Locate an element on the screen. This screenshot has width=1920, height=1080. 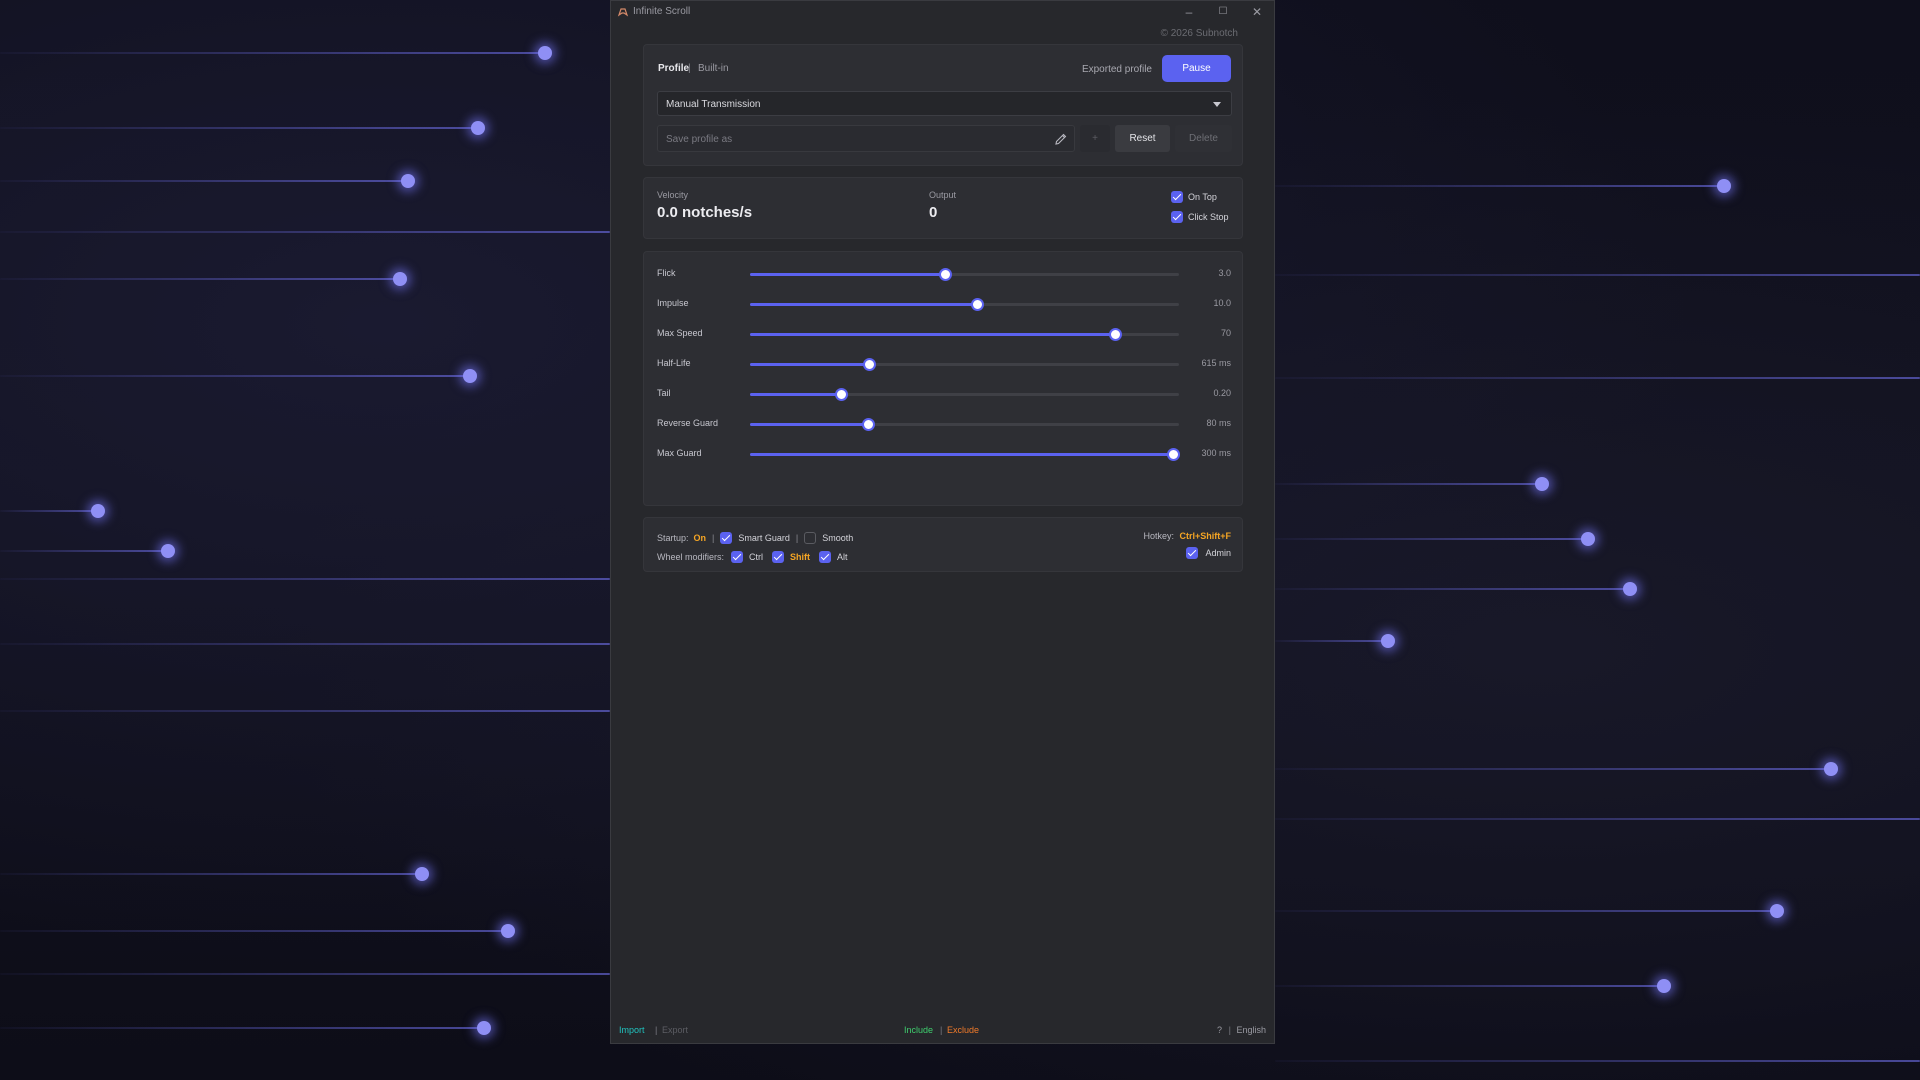
slider-label: Tail is located at coordinates (664, 393).